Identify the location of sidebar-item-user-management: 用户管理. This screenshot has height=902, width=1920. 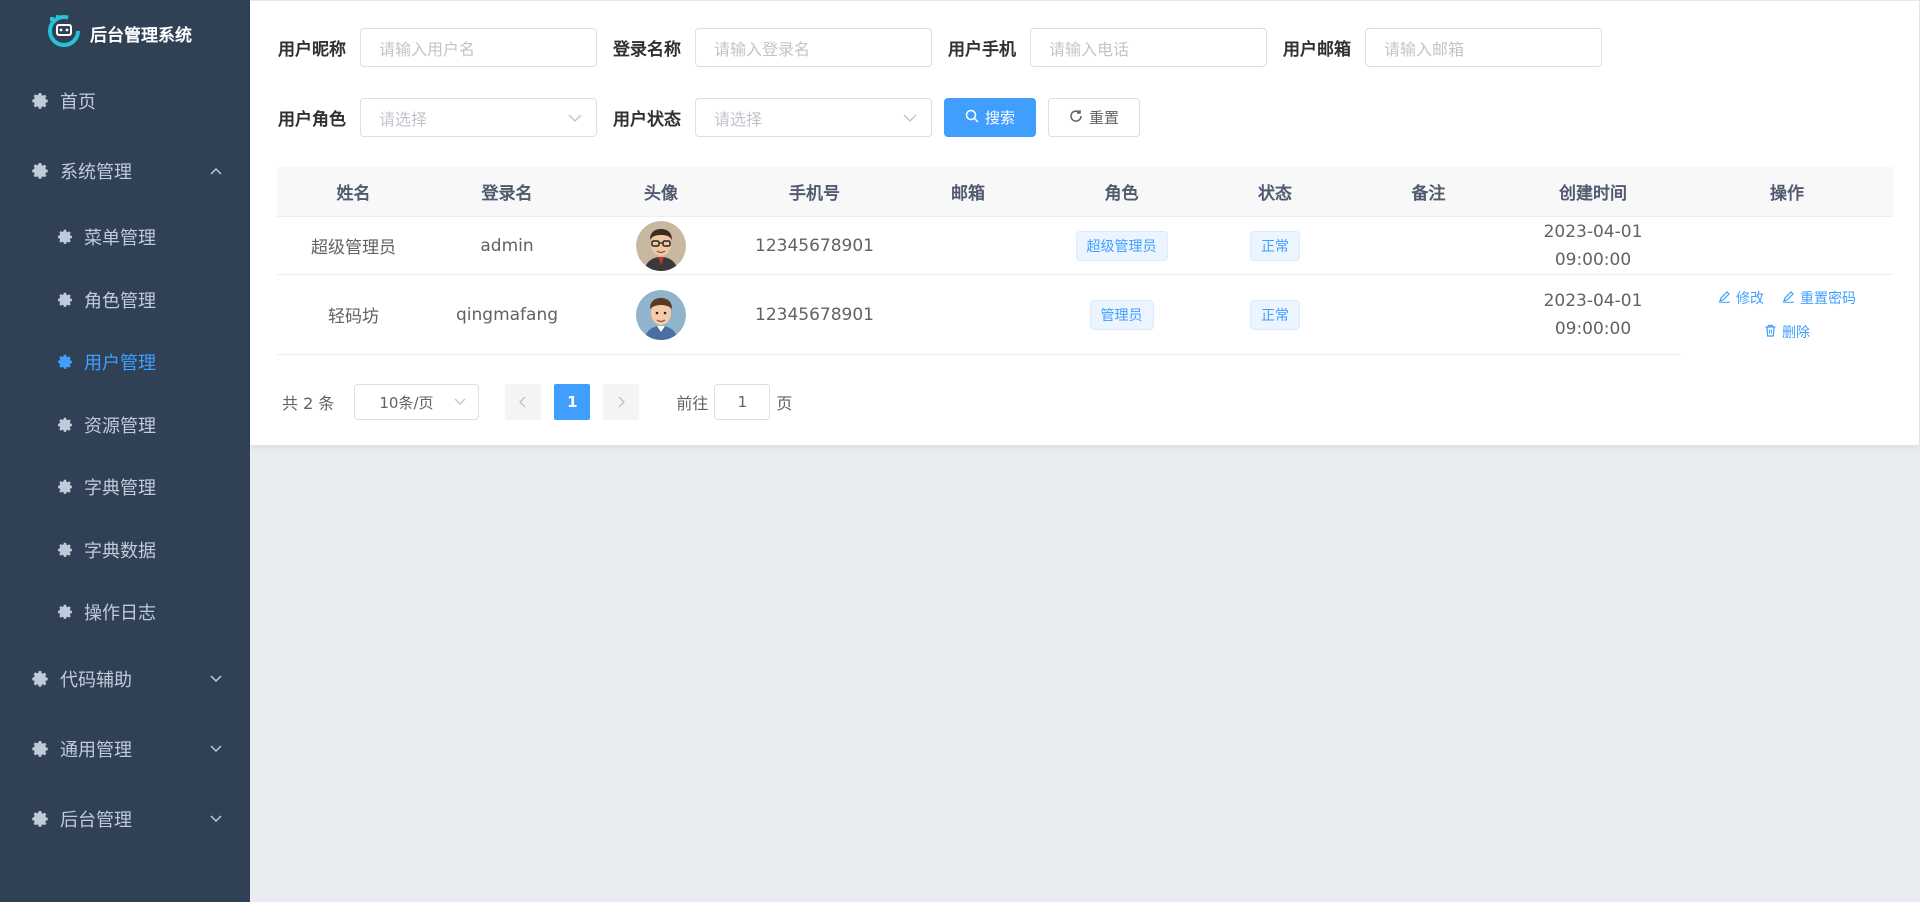
(125, 362).